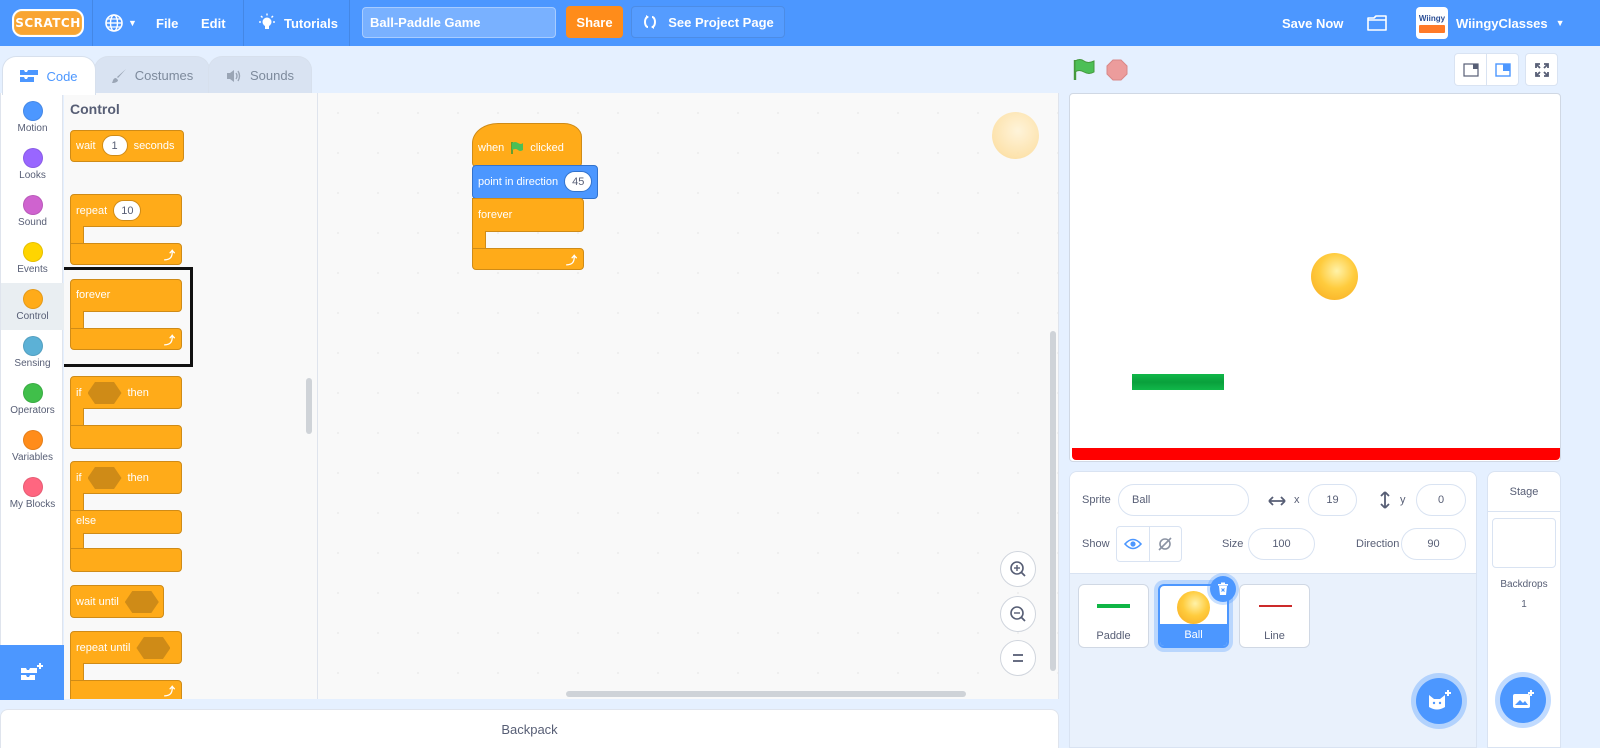 This screenshot has width=1600, height=748. I want to click on tab-costumes-label: Costumes, so click(164, 75).